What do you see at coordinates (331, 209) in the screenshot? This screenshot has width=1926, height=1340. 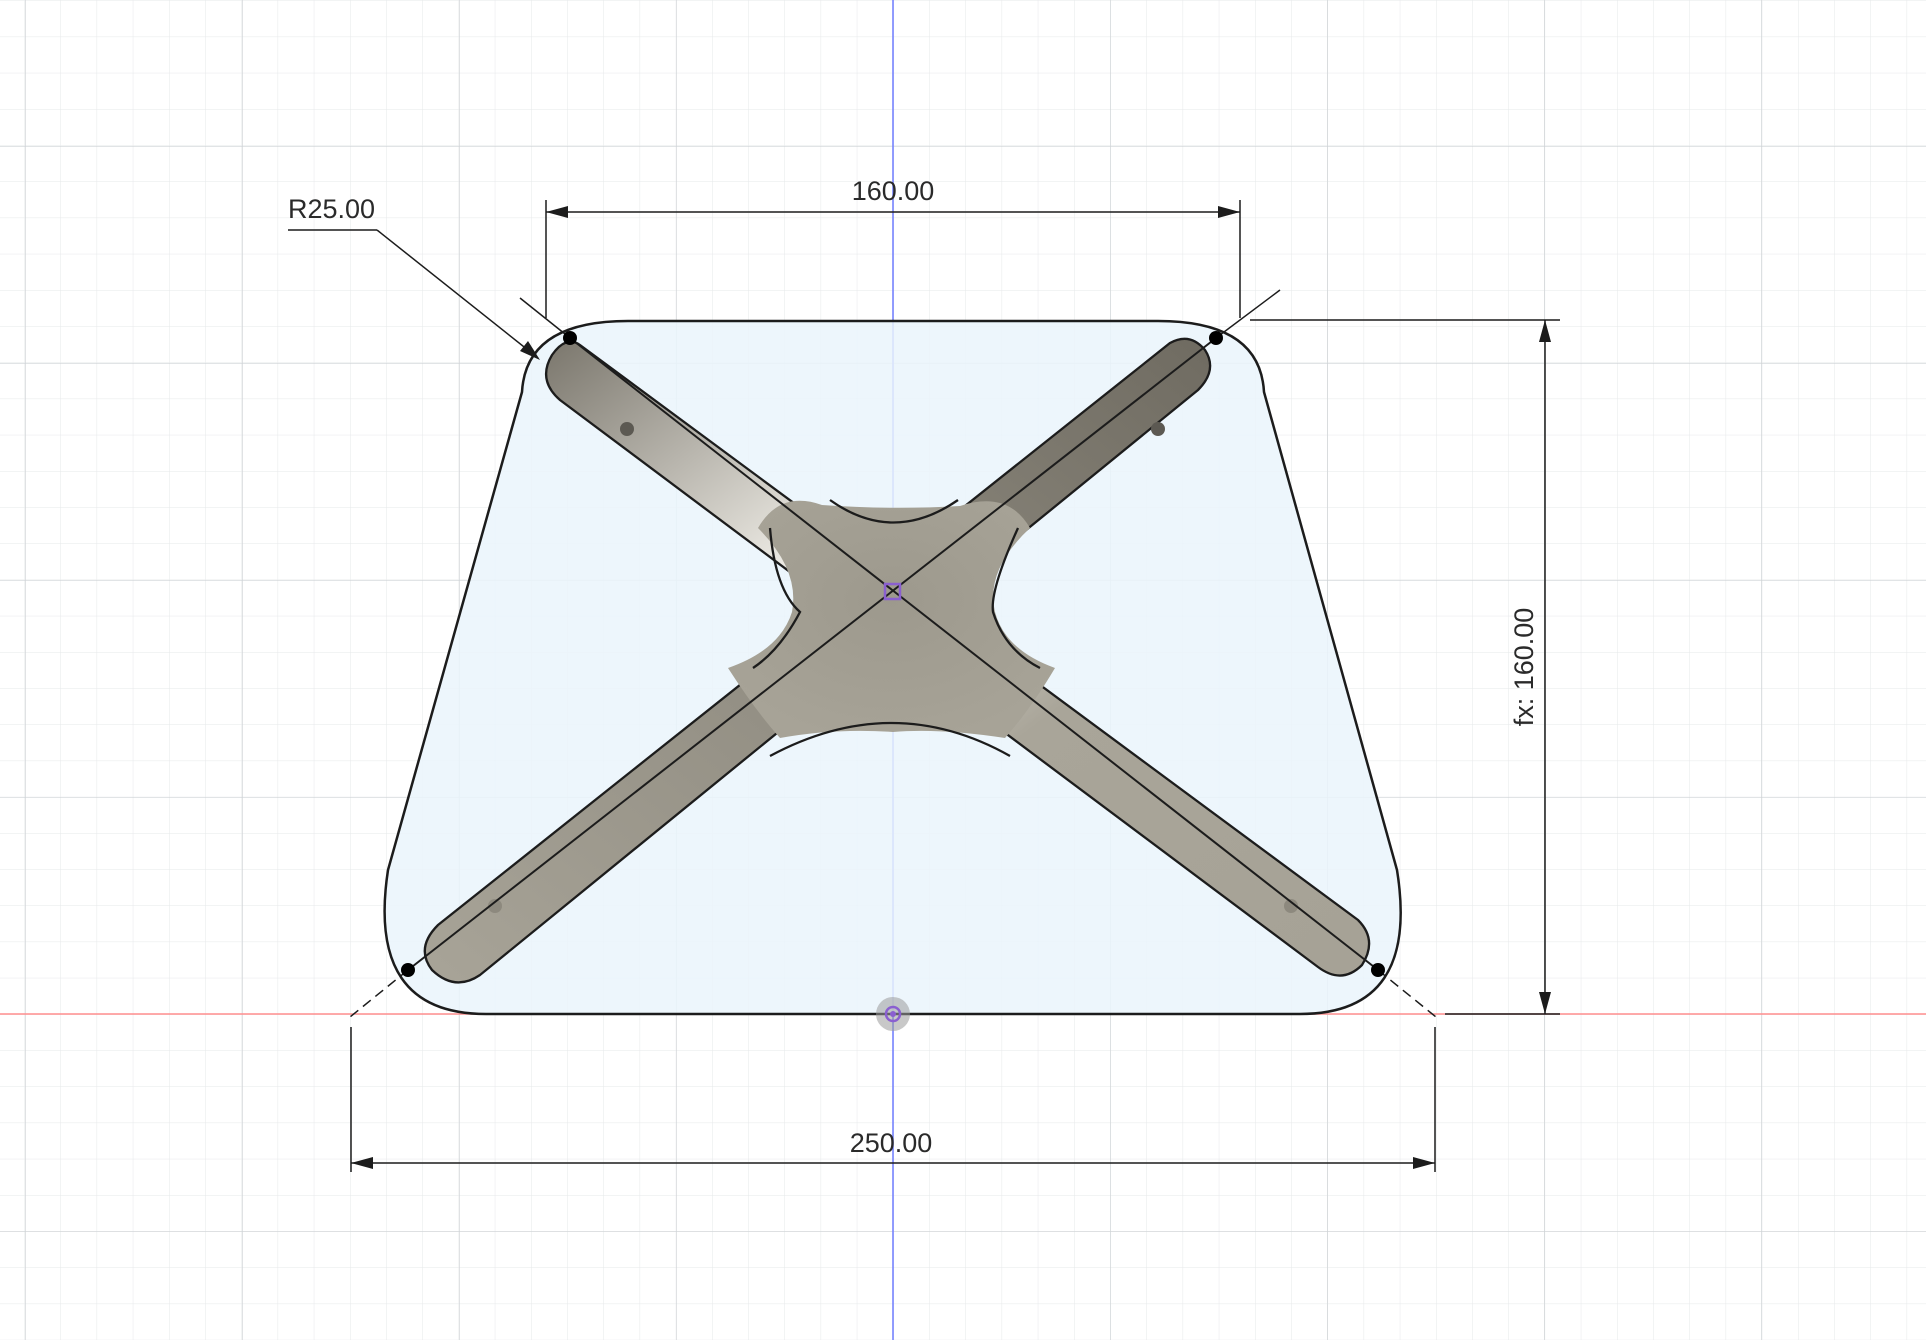 I see `dimension-radius-label: R25.00` at bounding box center [331, 209].